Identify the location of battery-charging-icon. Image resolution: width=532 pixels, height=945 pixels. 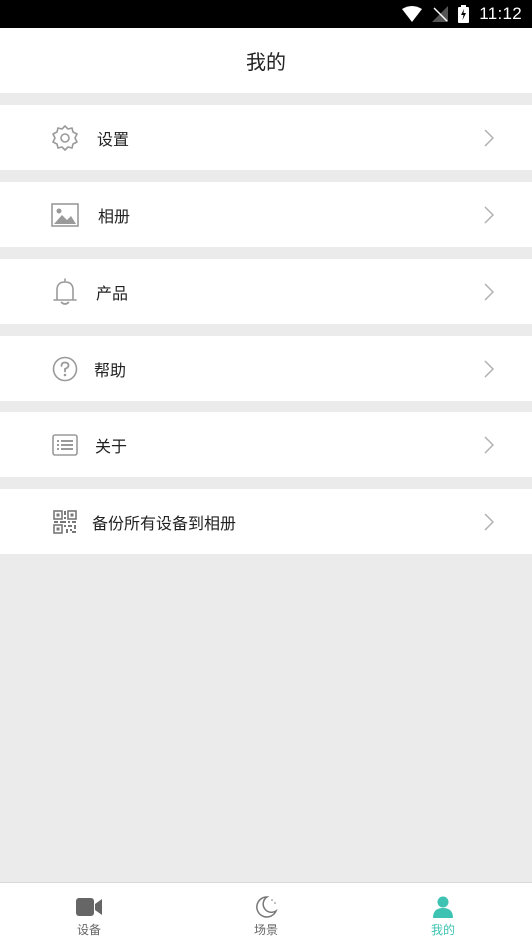
(464, 14).